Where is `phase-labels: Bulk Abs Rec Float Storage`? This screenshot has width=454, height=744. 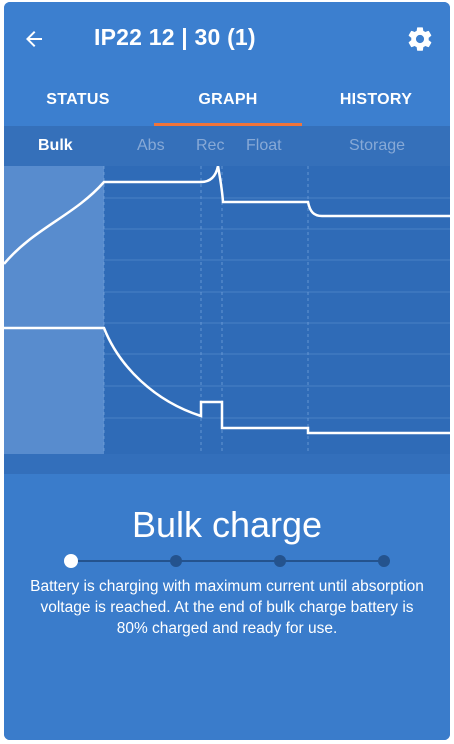 phase-labels: Bulk Abs Rec Float Storage is located at coordinates (227, 146).